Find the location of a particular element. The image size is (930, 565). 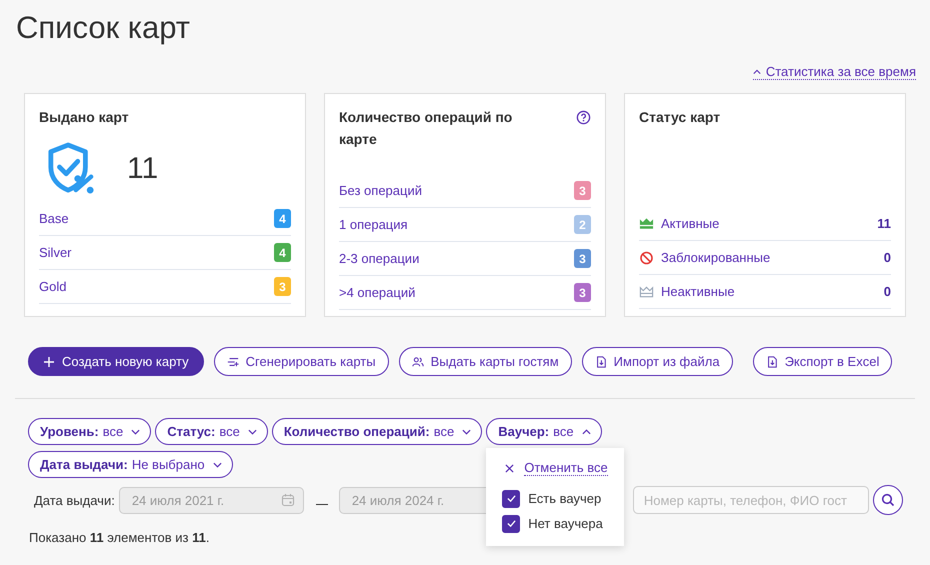

calendar-icon is located at coordinates (287, 500).